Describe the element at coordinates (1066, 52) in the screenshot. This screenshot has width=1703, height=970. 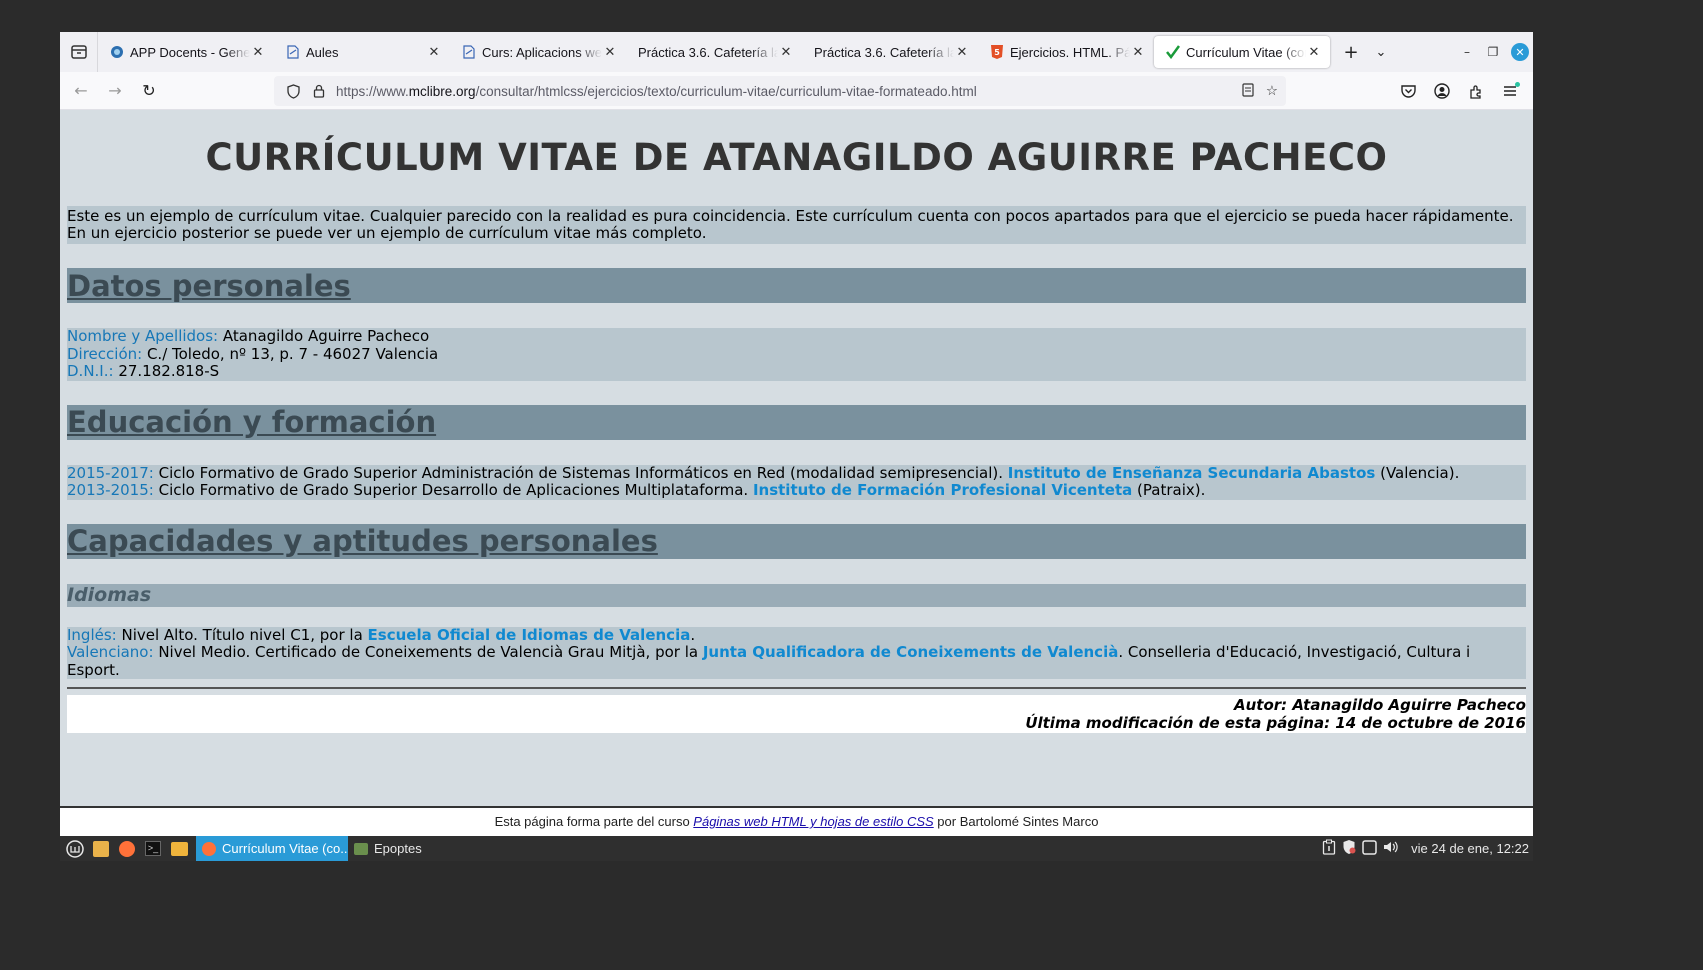
I see `tab-ejercicios-html: 5 Ejercicios. HTML. Págin ✕` at that location.